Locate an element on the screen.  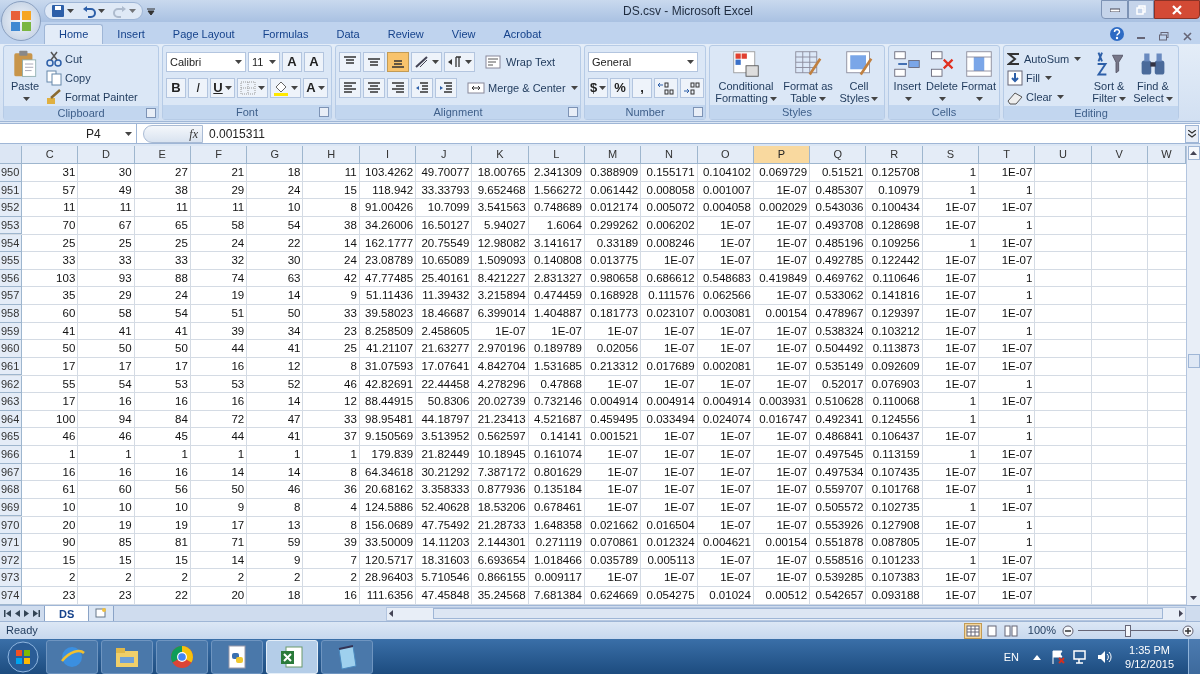
name-box: P4 is located at coordinates (68, 133).